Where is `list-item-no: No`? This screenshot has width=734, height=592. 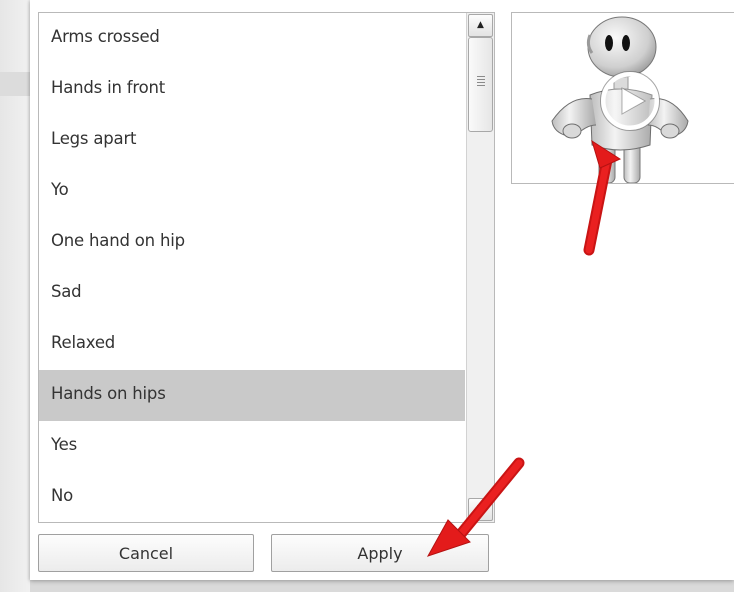 list-item-no: No is located at coordinates (252, 497).